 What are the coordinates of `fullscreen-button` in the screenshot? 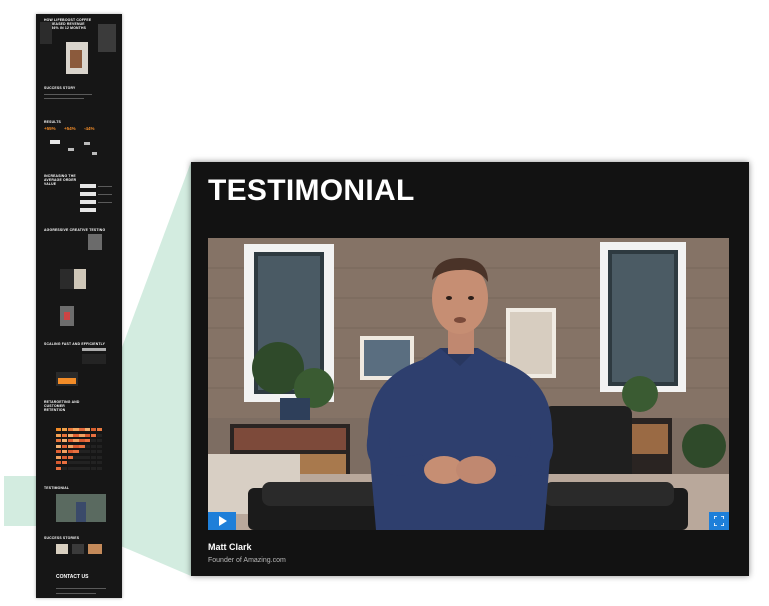 It's located at (719, 521).